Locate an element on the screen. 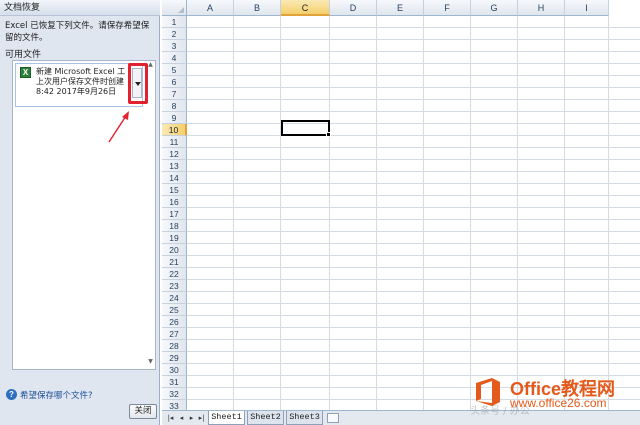  column-header-b: B is located at coordinates (257, 8).